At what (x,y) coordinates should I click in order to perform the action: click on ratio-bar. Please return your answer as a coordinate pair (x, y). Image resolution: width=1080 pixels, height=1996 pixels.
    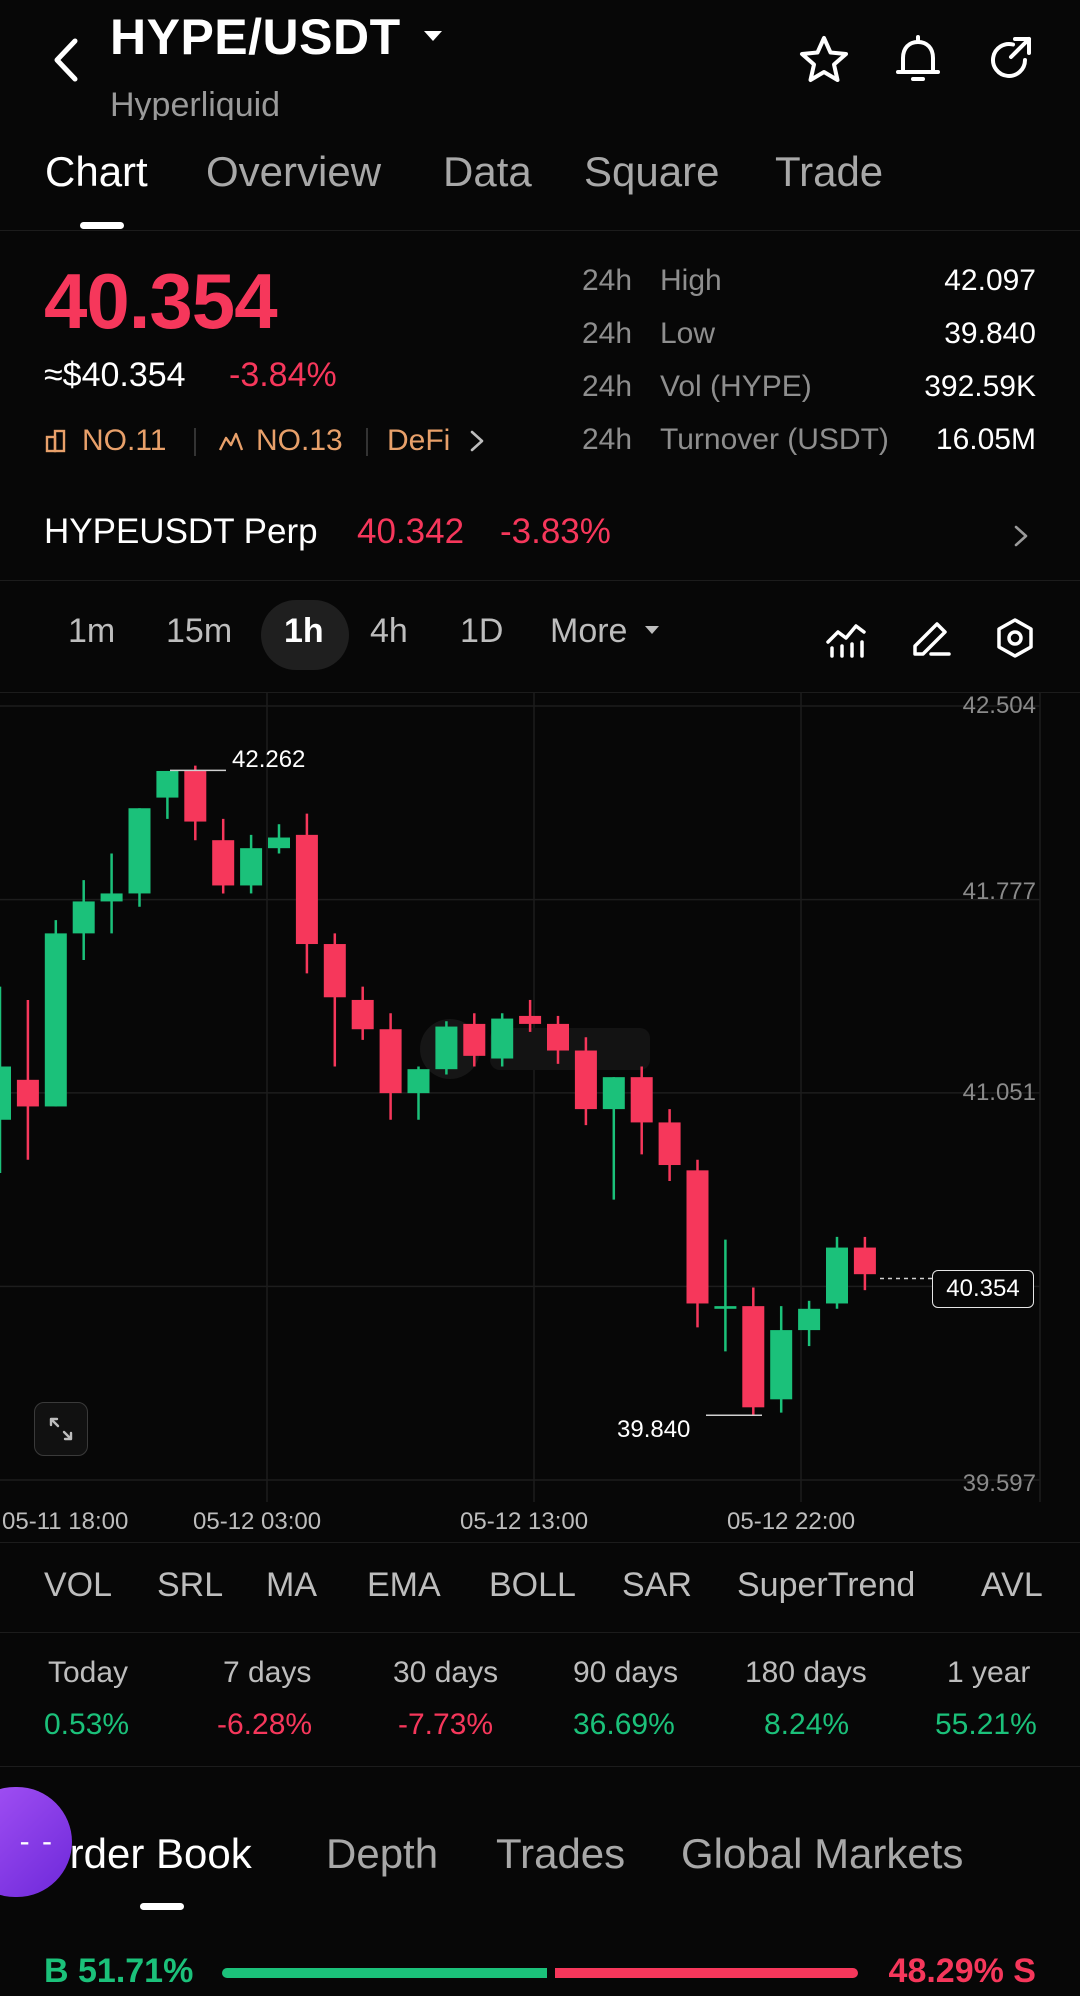
    Looking at the image, I should click on (540, 1973).